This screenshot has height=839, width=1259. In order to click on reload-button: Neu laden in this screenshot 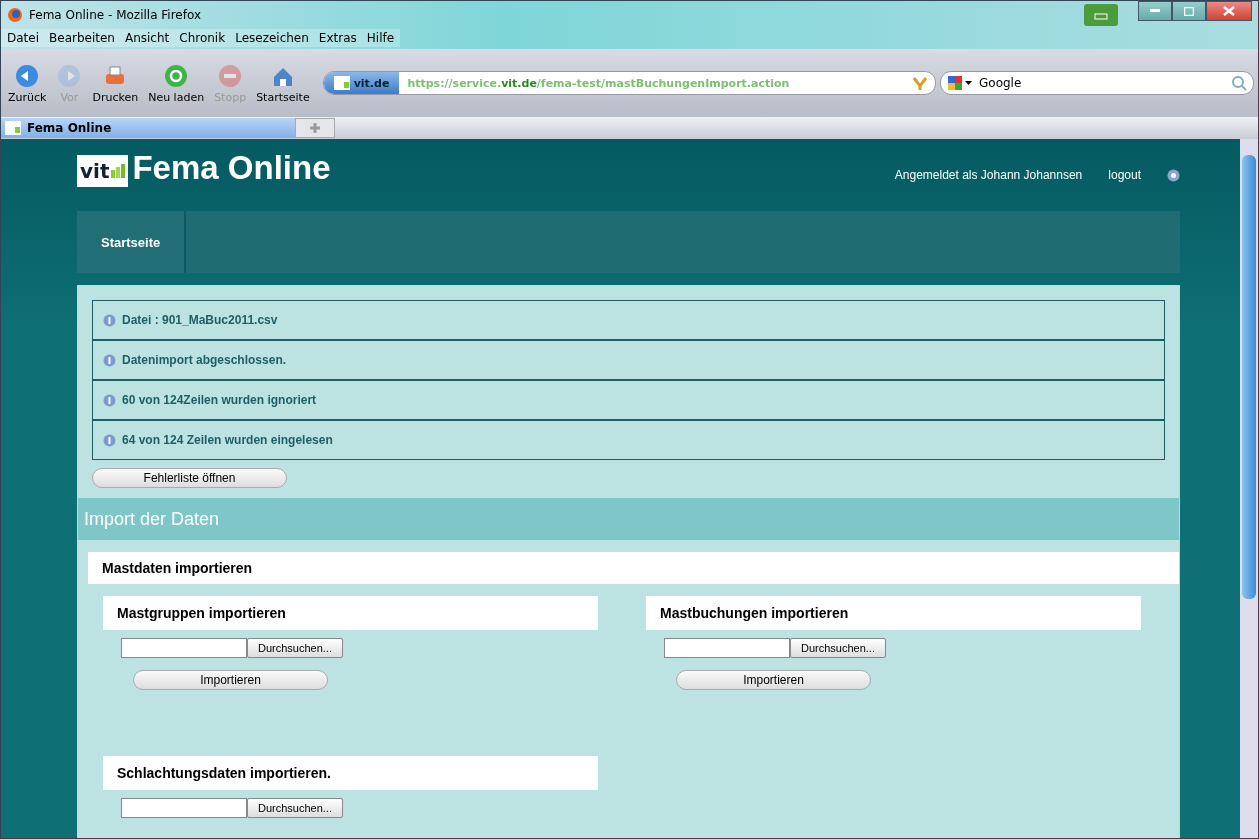, I will do `click(176, 83)`.